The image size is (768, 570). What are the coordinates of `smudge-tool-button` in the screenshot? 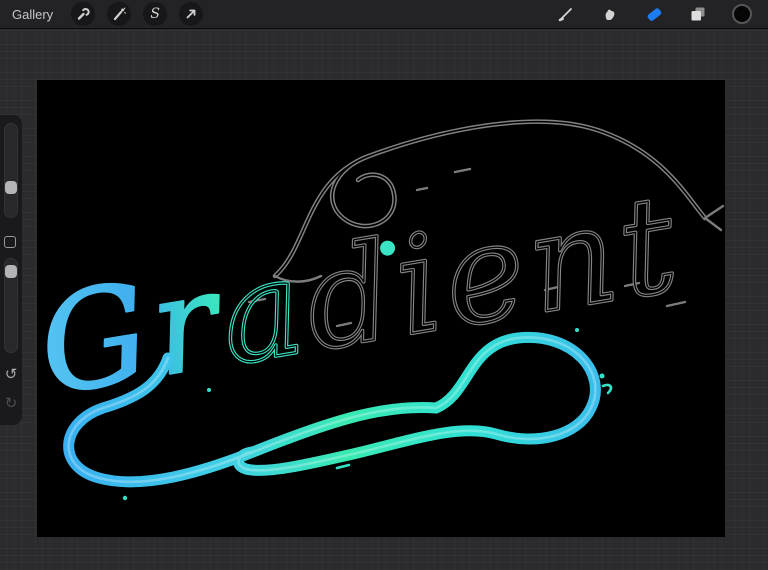 It's located at (610, 14).